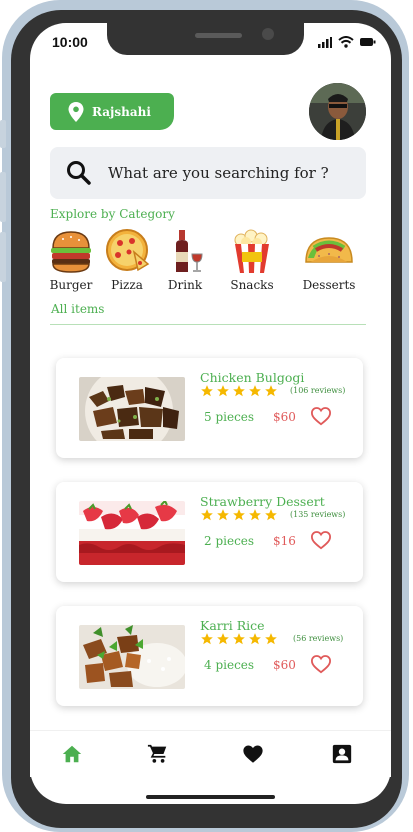  I want to click on bottom-nav, so click(210, 753).